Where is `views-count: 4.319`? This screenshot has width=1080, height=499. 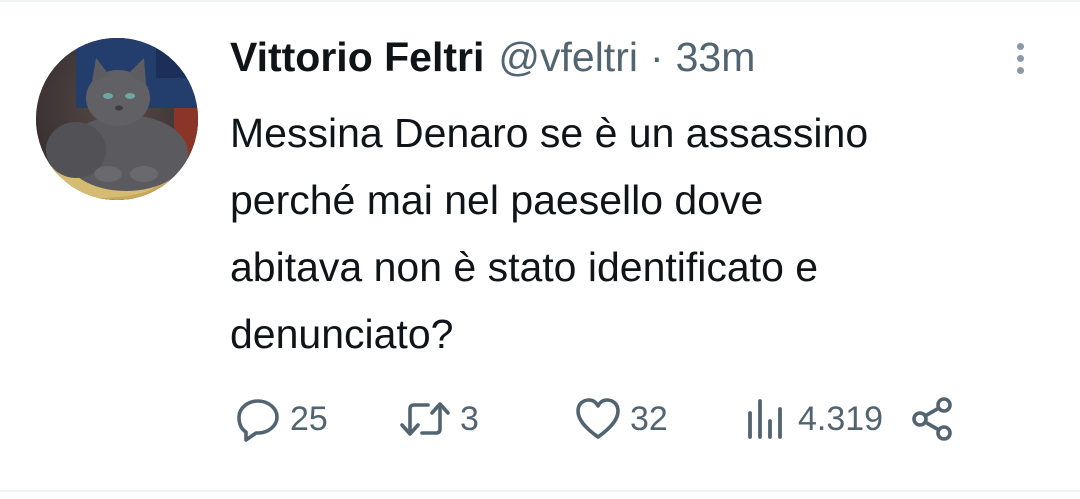 views-count: 4.319 is located at coordinates (841, 418).